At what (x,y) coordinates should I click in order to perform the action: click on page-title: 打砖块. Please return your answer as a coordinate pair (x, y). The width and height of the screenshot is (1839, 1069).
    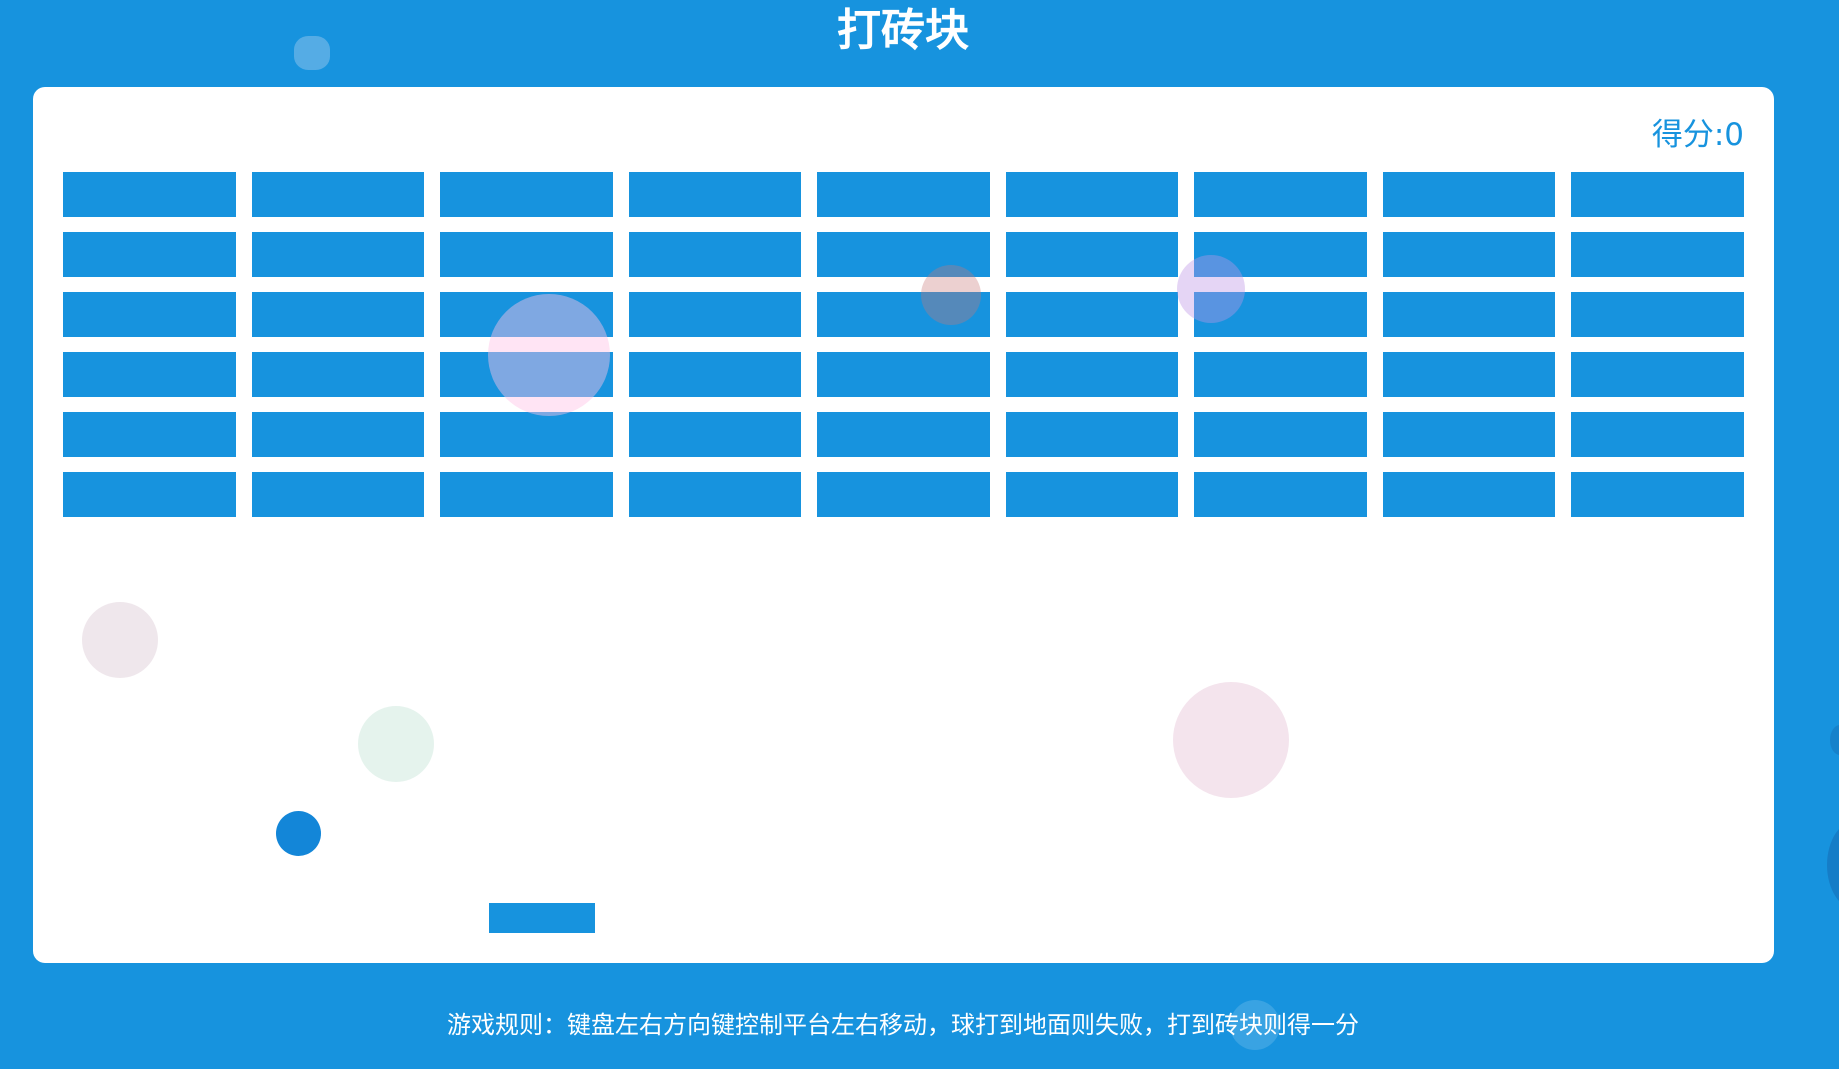
    Looking at the image, I should click on (903, 30).